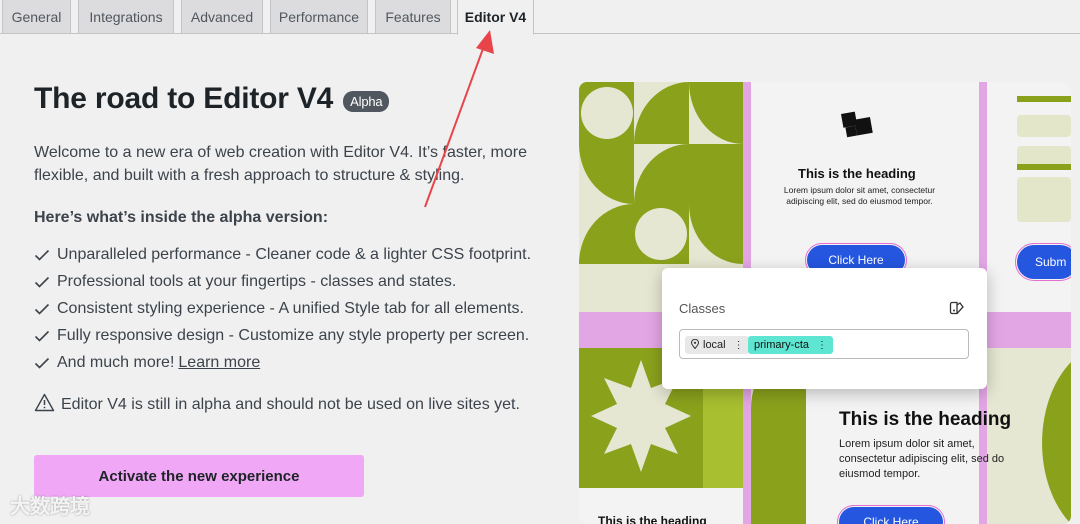  I want to click on tab-advanced: Advanced, so click(222, 17).